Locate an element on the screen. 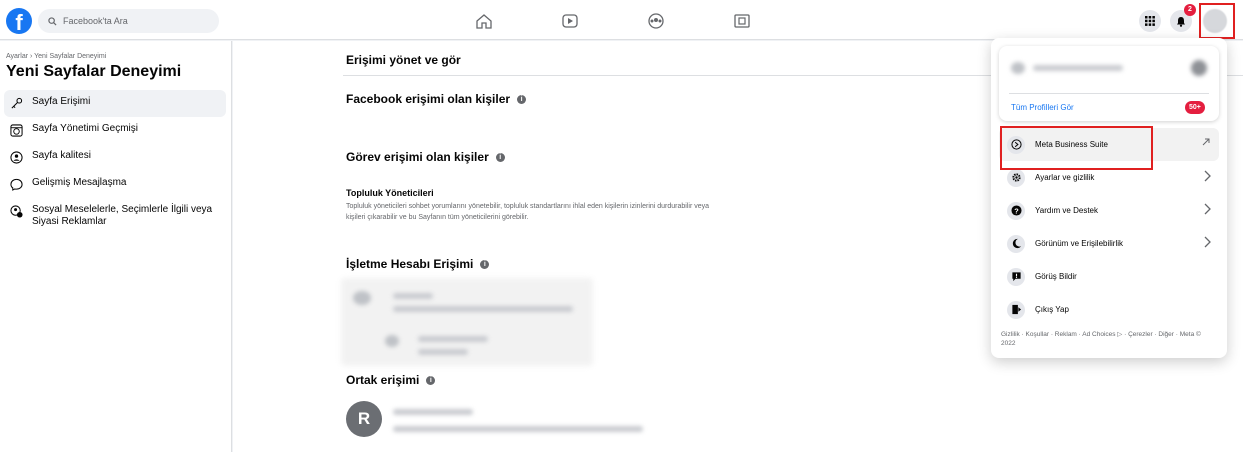  section-title-business-access: İşletme Hesabı Erişimi i is located at coordinates (418, 264).